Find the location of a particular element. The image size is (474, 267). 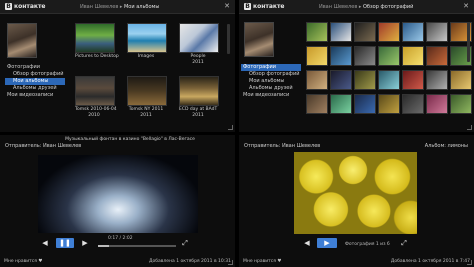

album-card: Pictures to Desktop is located at coordinates (97, 41).